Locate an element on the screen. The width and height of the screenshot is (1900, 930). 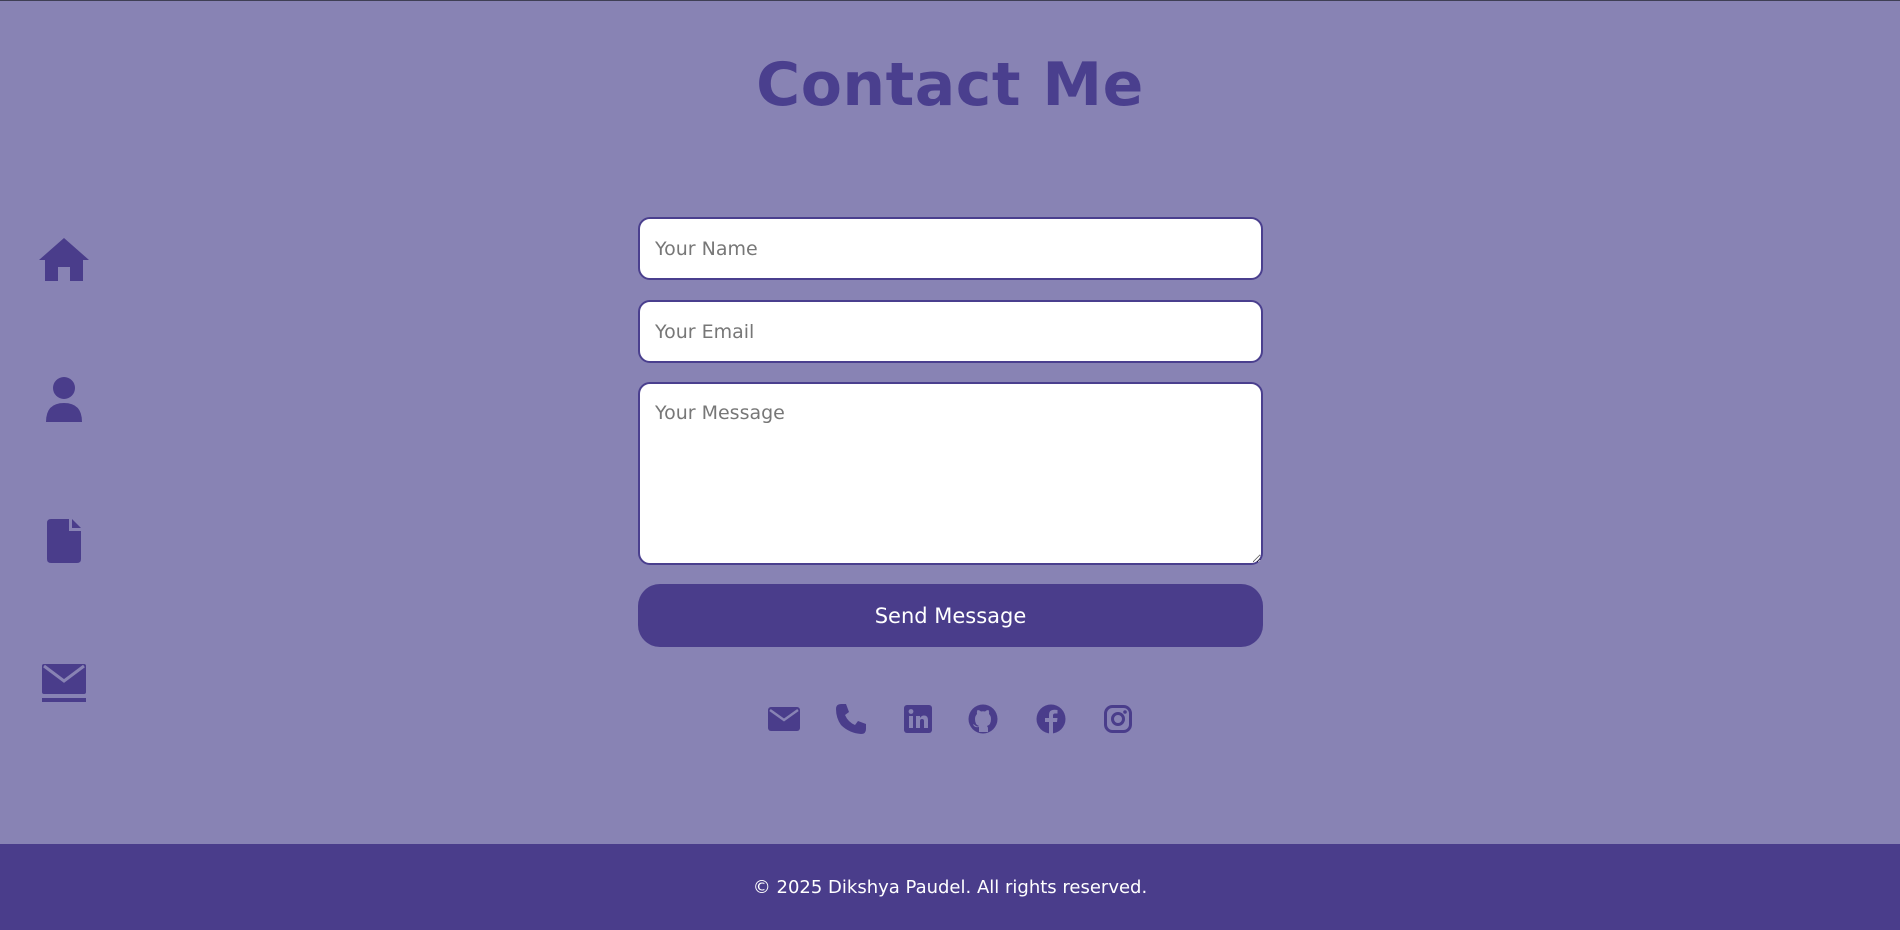
social-link-phone is located at coordinates (851, 721).